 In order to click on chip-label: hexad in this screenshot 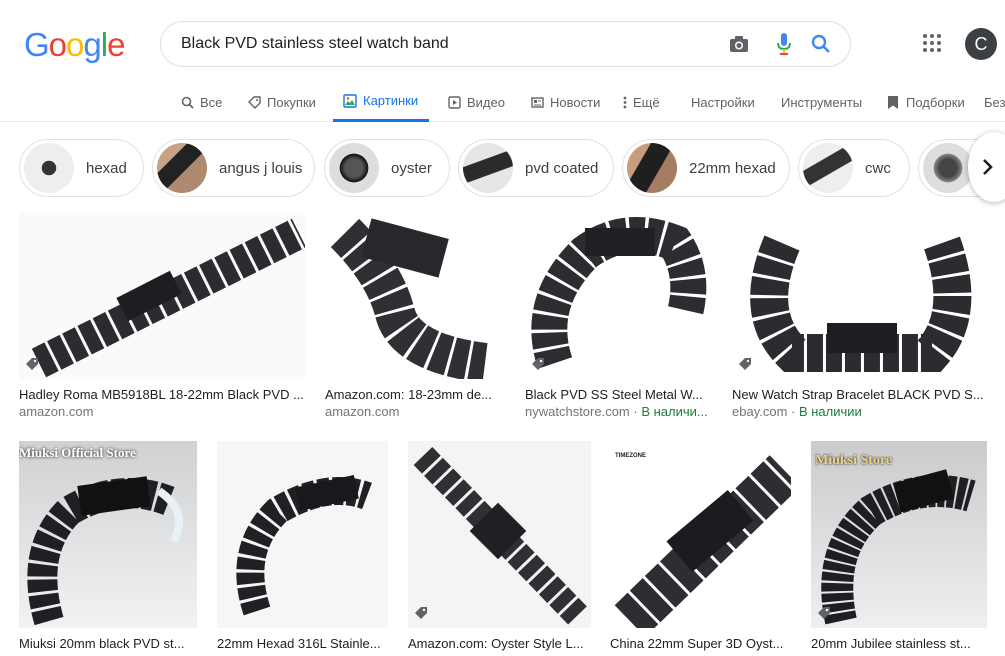, I will do `click(106, 168)`.